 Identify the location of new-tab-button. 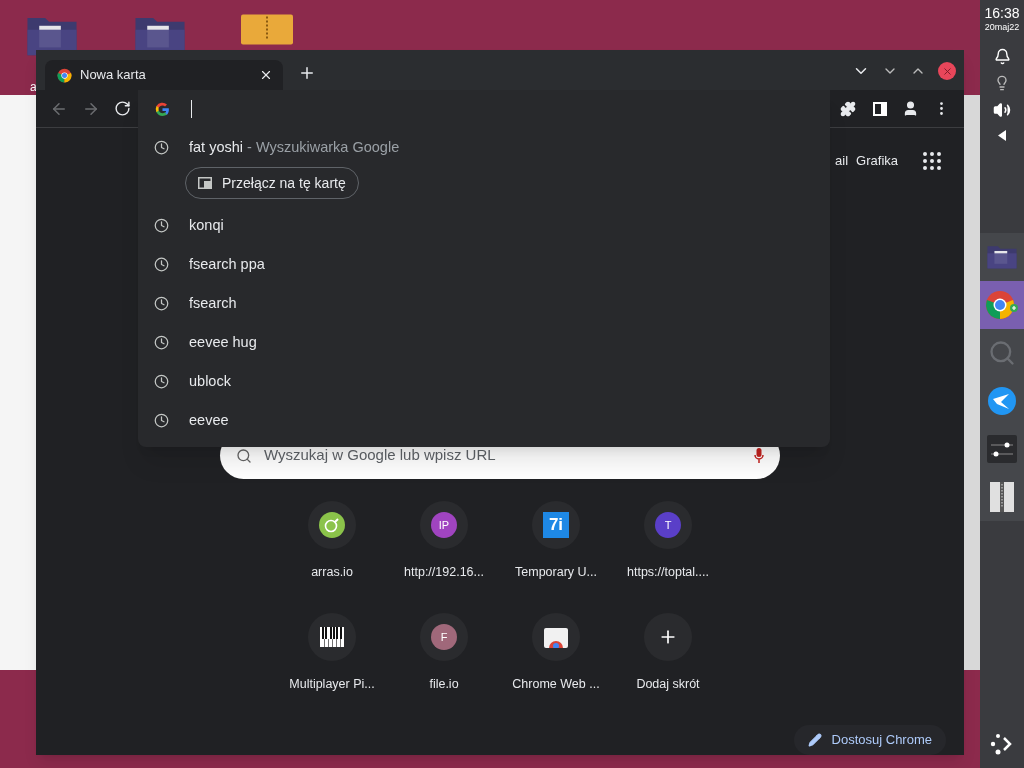
(307, 73).